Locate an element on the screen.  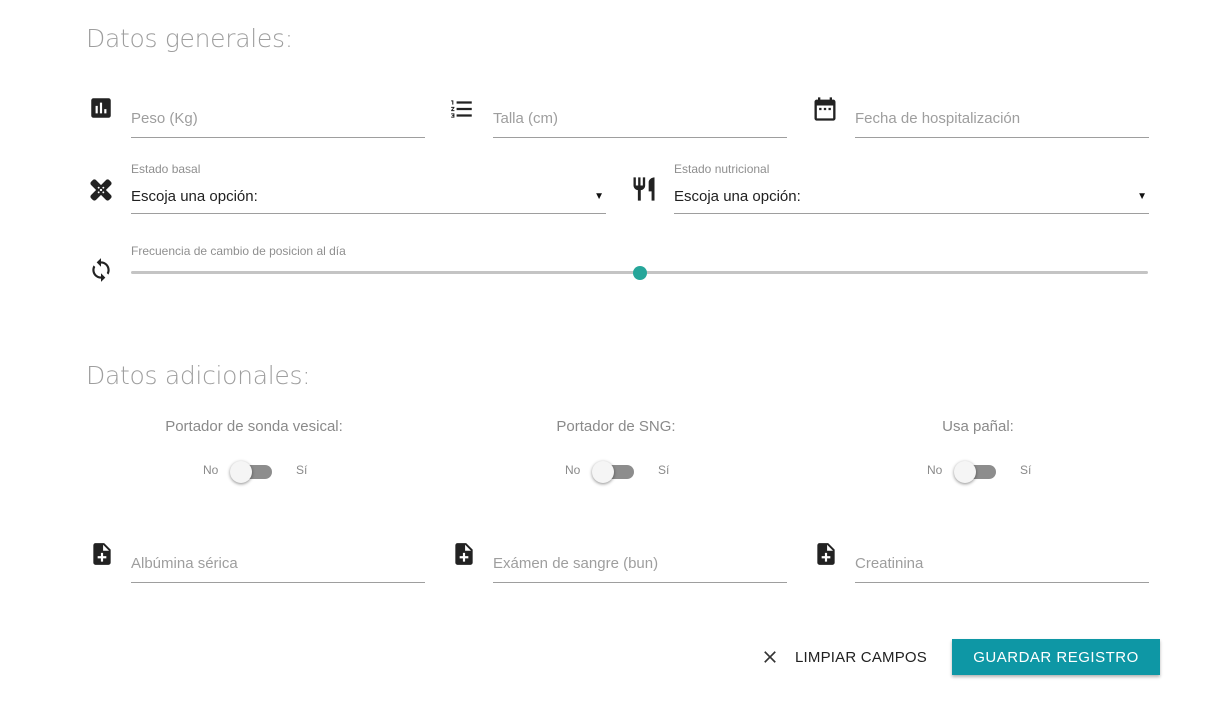
toggle-sng: No Sí is located at coordinates (622, 471).